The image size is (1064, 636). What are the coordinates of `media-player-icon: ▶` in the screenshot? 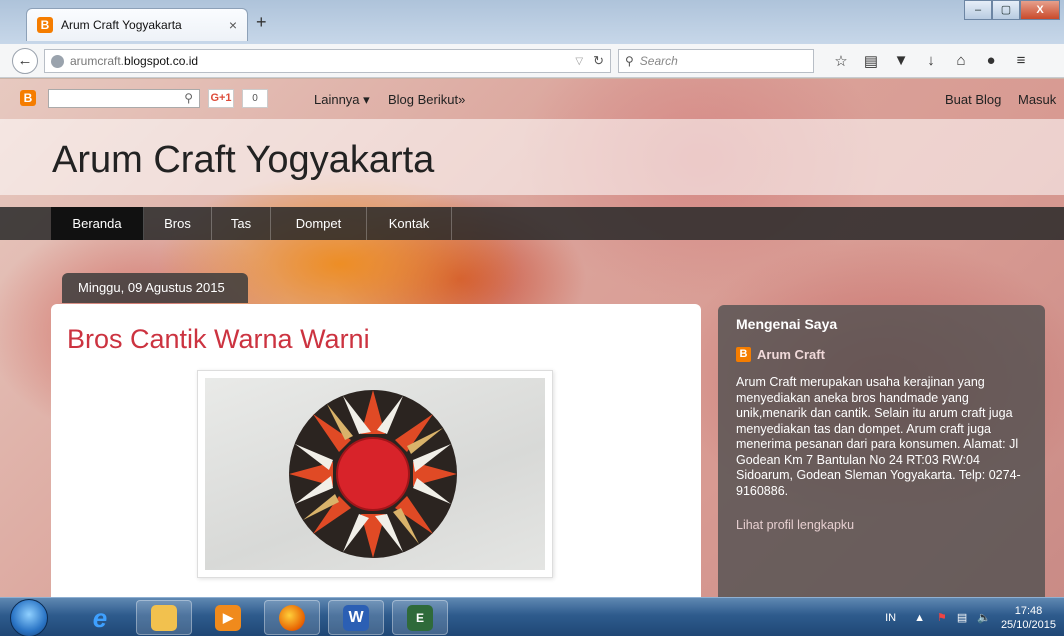 It's located at (228, 617).